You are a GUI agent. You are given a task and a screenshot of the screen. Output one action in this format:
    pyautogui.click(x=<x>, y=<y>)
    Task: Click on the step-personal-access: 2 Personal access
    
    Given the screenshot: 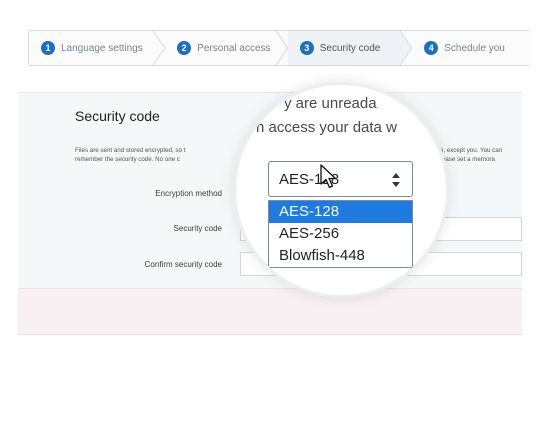 What is the action you would take?
    pyautogui.click(x=227, y=48)
    